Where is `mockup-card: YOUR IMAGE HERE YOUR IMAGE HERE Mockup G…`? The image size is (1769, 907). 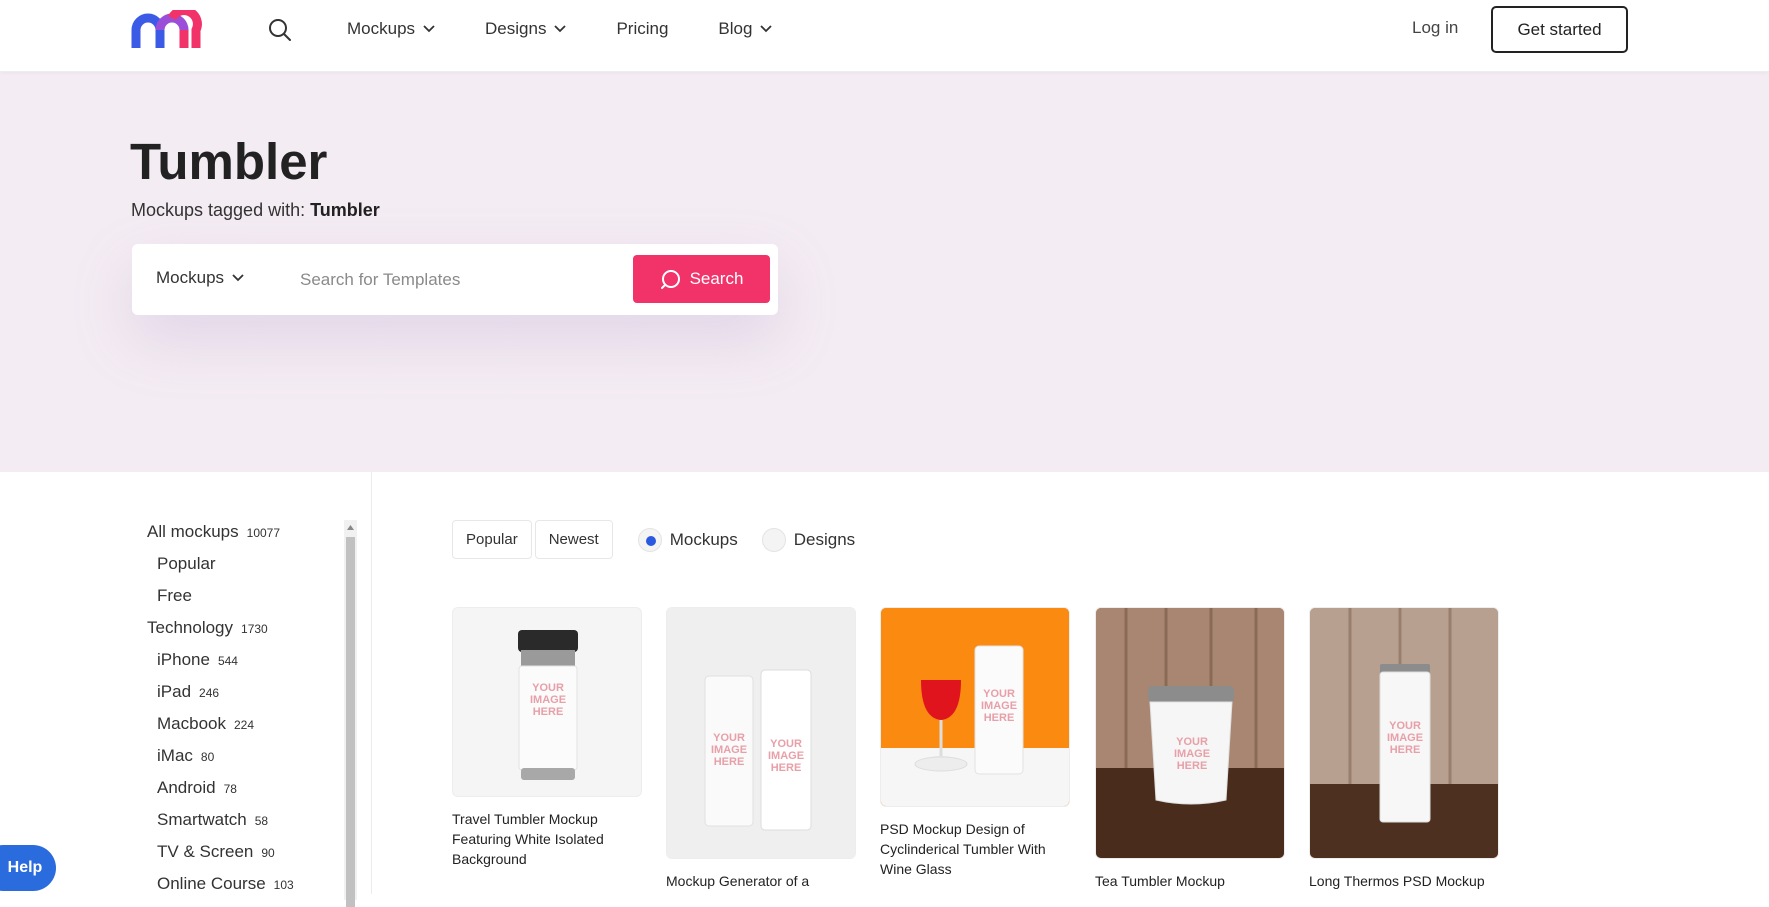 mockup-card: YOUR IMAGE HERE YOUR IMAGE HERE Mockup G… is located at coordinates (761, 749).